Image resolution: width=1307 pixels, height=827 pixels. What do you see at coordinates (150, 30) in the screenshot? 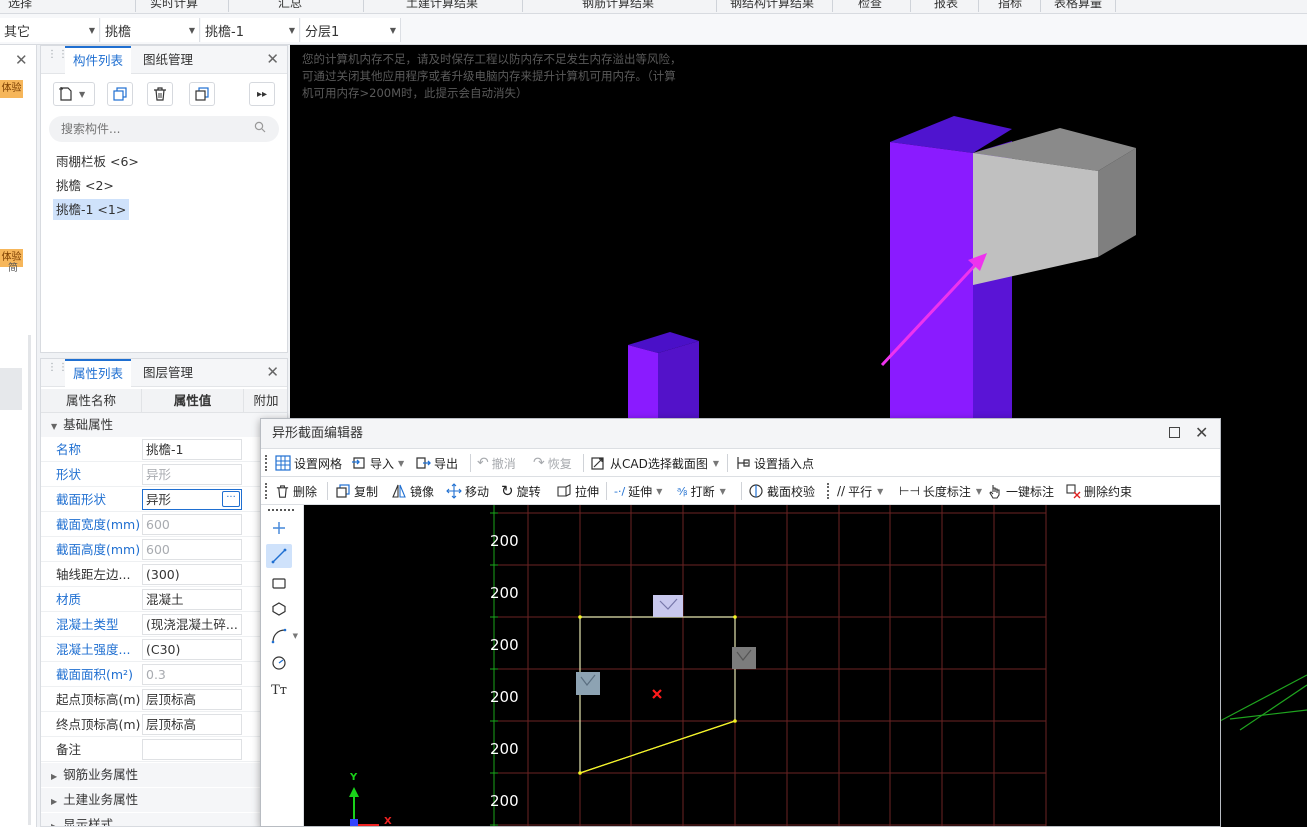
I see `type-select: 挑檐 ▼` at bounding box center [150, 30].